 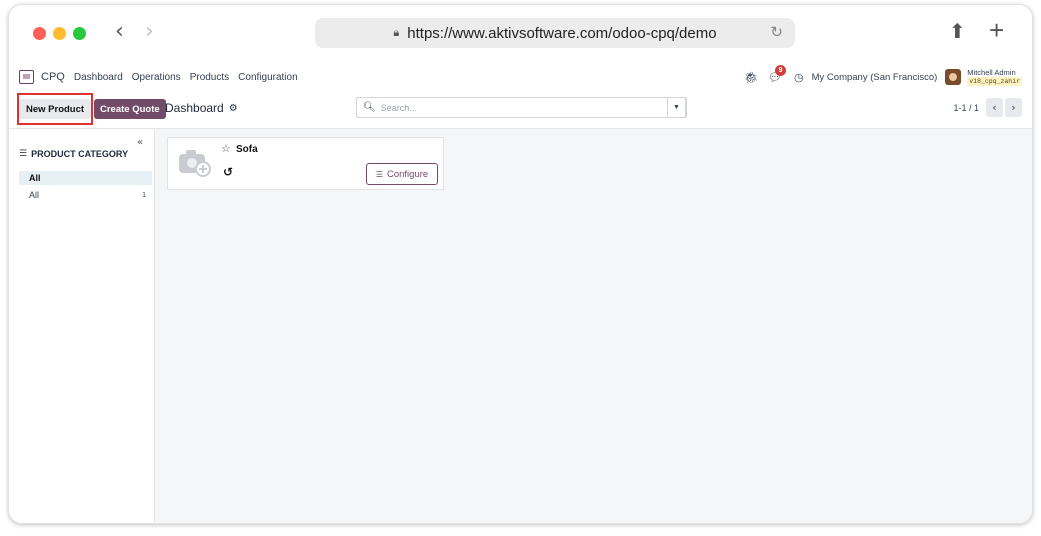 I want to click on dropdown-icon: ▼, so click(x=676, y=107).